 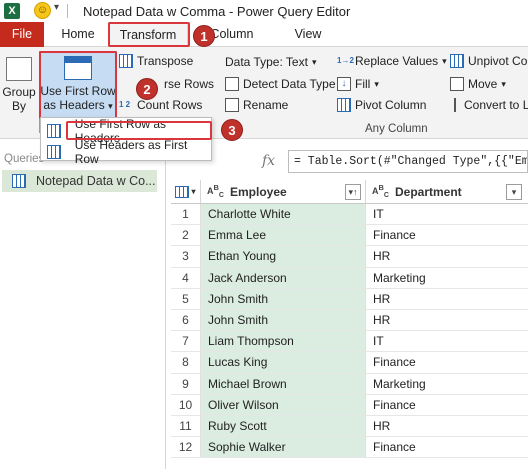 I want to click on rename-button: Rename, so click(x=256, y=105).